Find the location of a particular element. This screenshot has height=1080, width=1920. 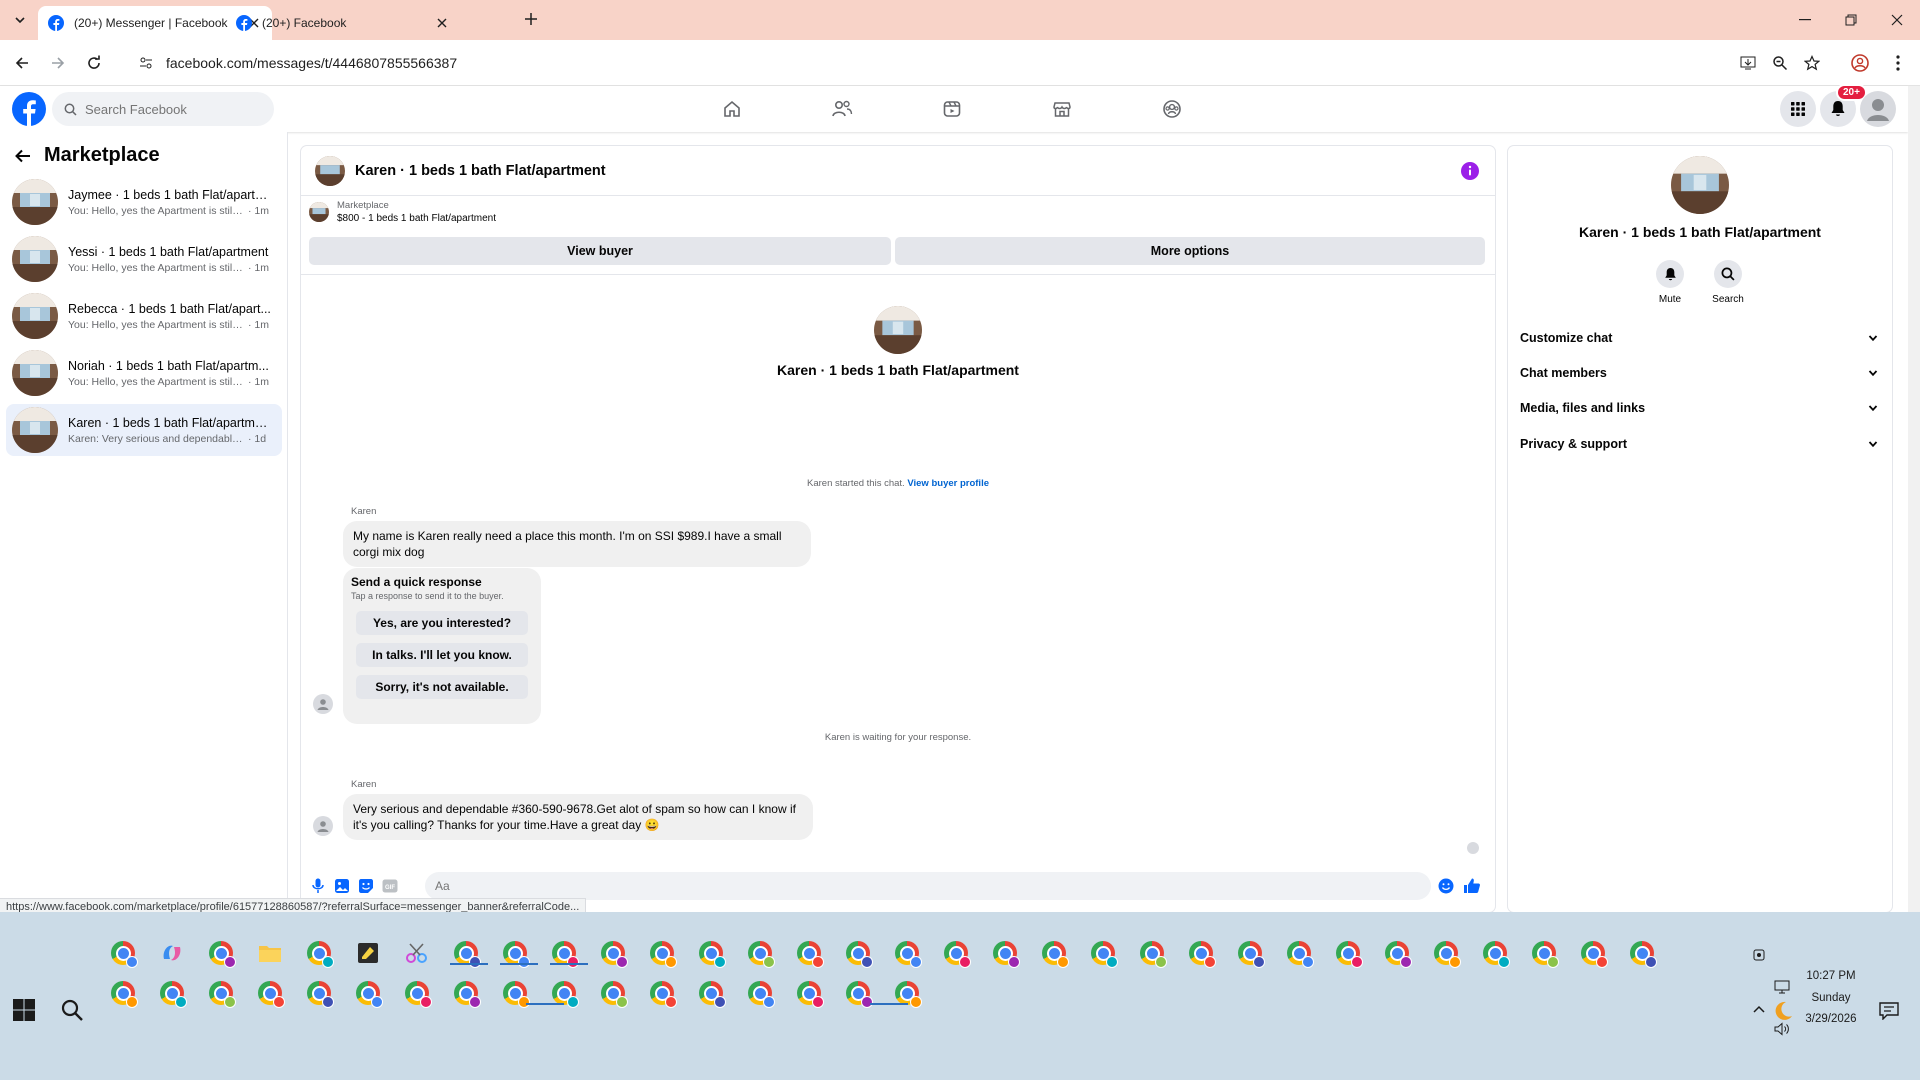

thumbs-up-icon is located at coordinates (1472, 886).